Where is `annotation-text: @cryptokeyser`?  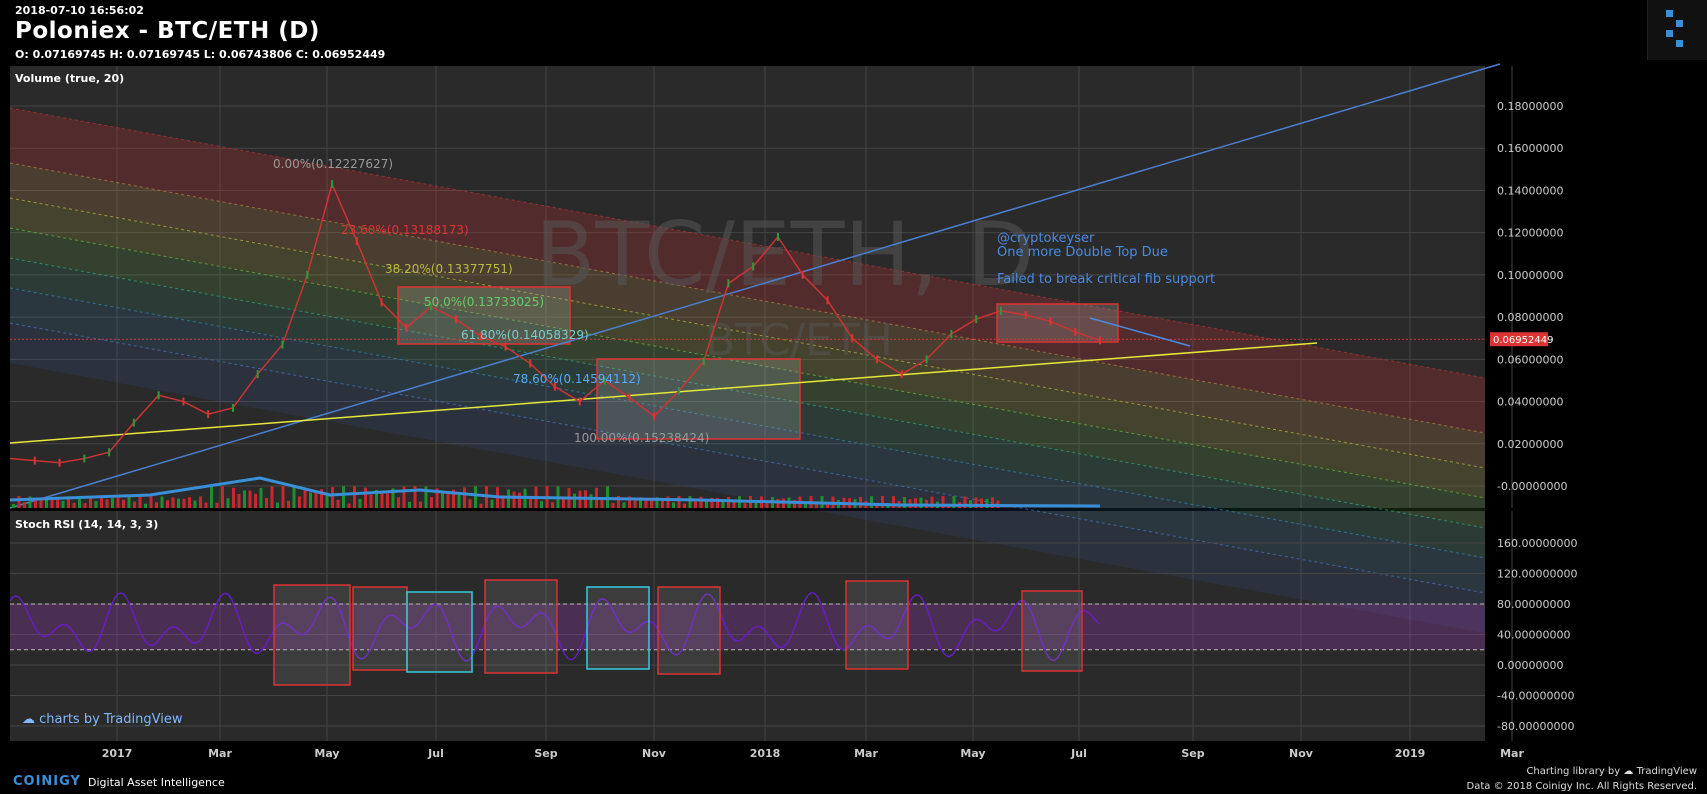 annotation-text: @cryptokeyser is located at coordinates (1046, 238).